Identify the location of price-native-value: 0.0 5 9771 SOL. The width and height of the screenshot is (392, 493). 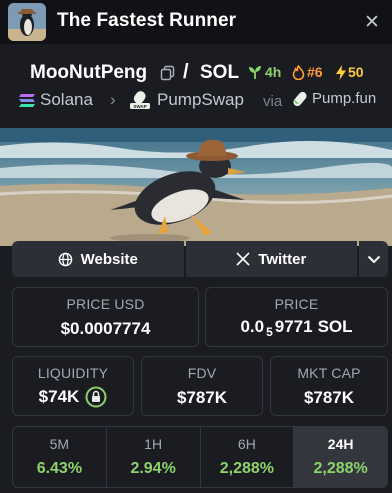
(296, 328).